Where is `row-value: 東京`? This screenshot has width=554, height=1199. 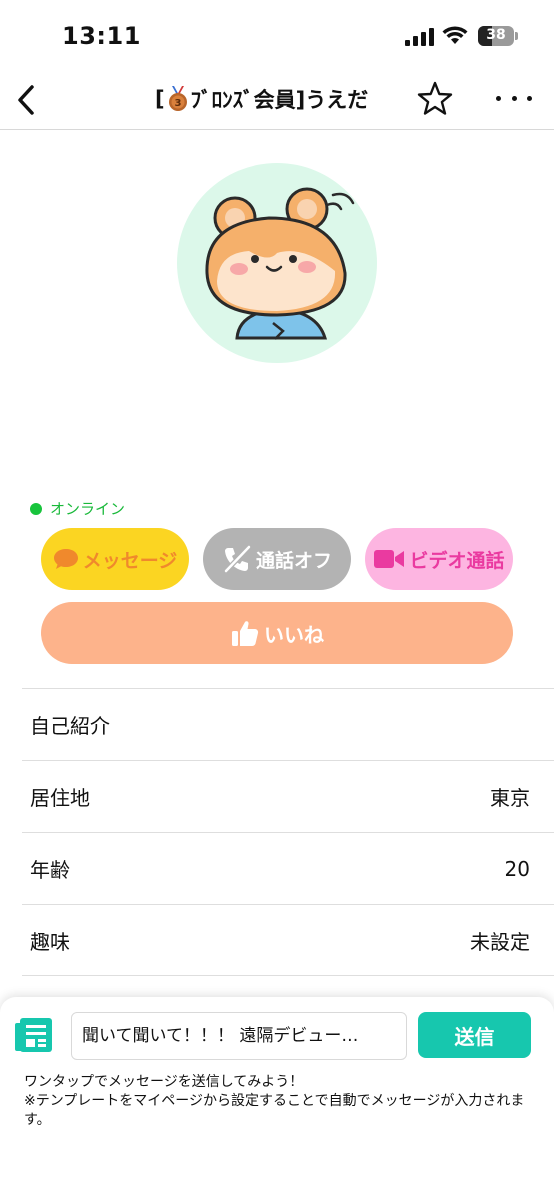
row-value: 東京 is located at coordinates (510, 798).